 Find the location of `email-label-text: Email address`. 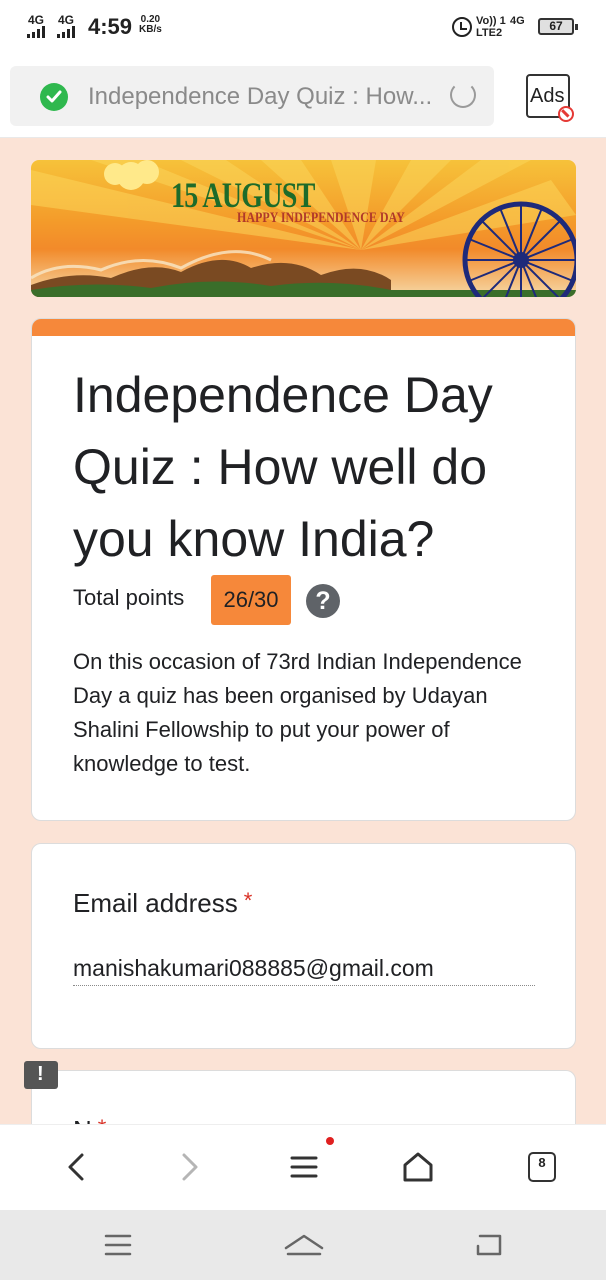

email-label-text: Email address is located at coordinates (155, 903).